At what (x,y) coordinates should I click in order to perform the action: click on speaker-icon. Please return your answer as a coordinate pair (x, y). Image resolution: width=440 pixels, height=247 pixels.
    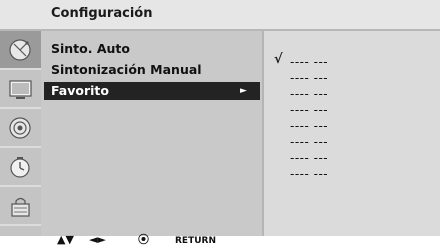
    Looking at the image, I should click on (20, 128).